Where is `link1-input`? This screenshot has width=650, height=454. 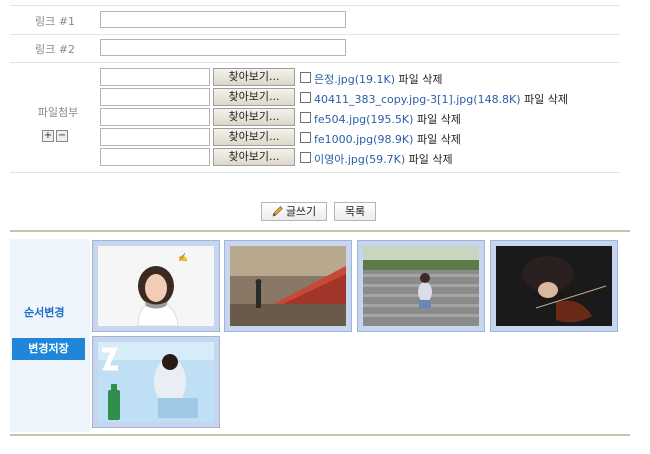 link1-input is located at coordinates (223, 19).